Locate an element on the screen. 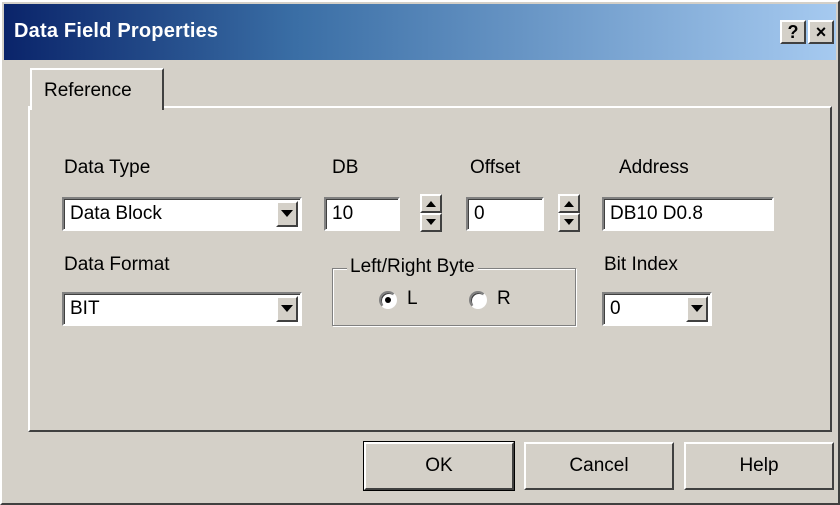 The height and width of the screenshot is (505, 840). address-label: Address is located at coordinates (654, 167).